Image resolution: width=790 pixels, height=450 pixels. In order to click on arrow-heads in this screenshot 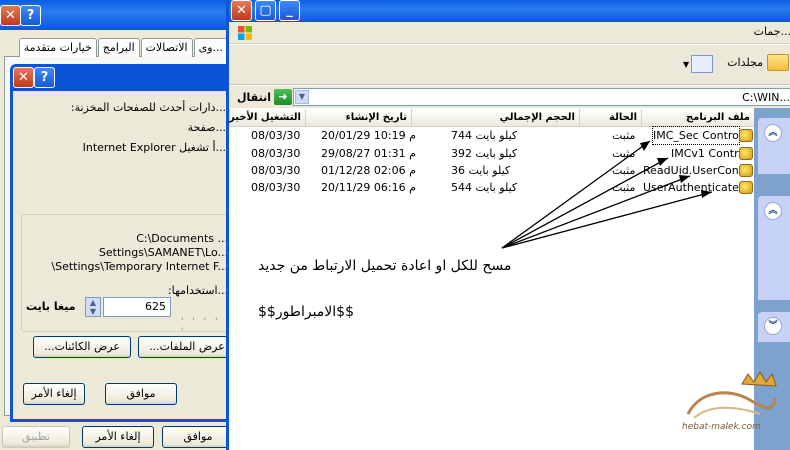, I will do `click(676, 169)`.